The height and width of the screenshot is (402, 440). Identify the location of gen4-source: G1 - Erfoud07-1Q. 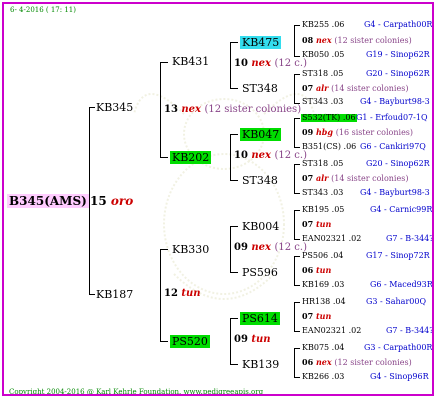
(392, 117).